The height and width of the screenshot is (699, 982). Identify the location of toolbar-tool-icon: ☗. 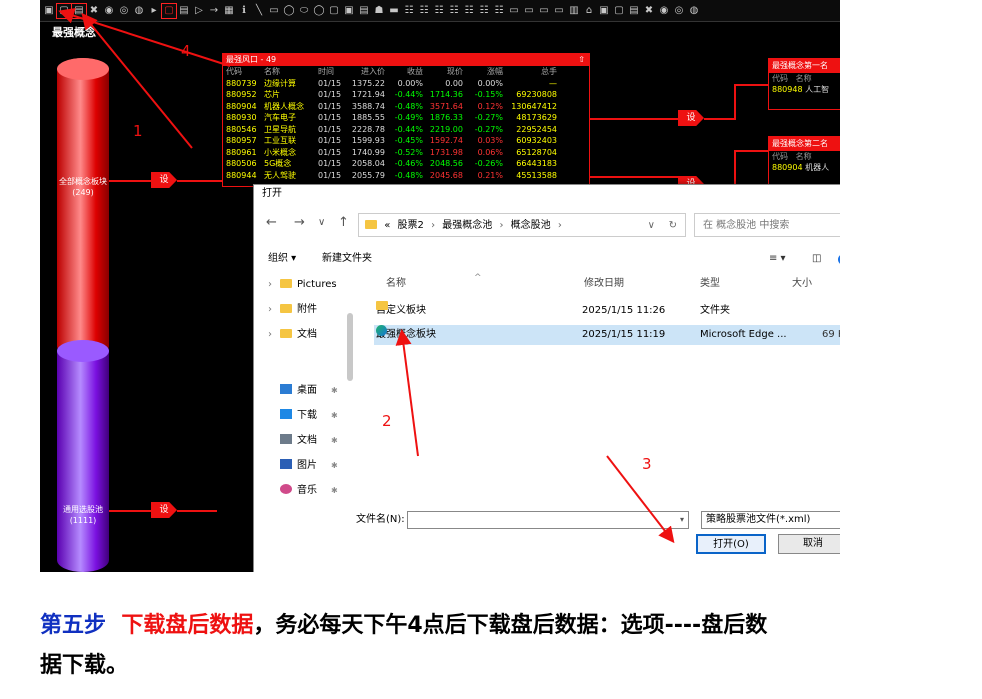
(379, 11).